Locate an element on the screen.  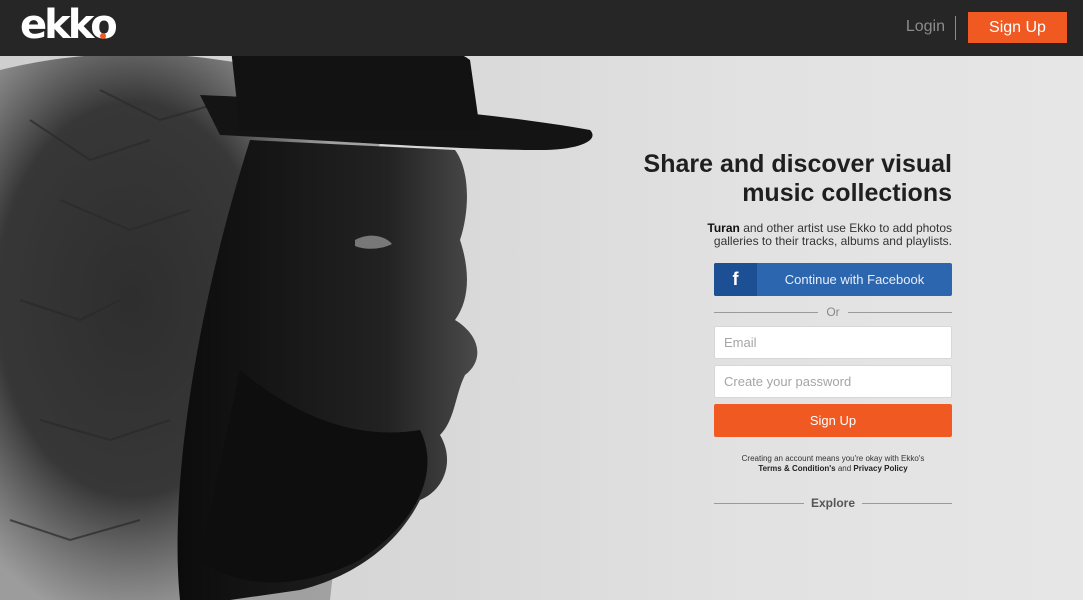
or-line-right is located at coordinates (900, 312).